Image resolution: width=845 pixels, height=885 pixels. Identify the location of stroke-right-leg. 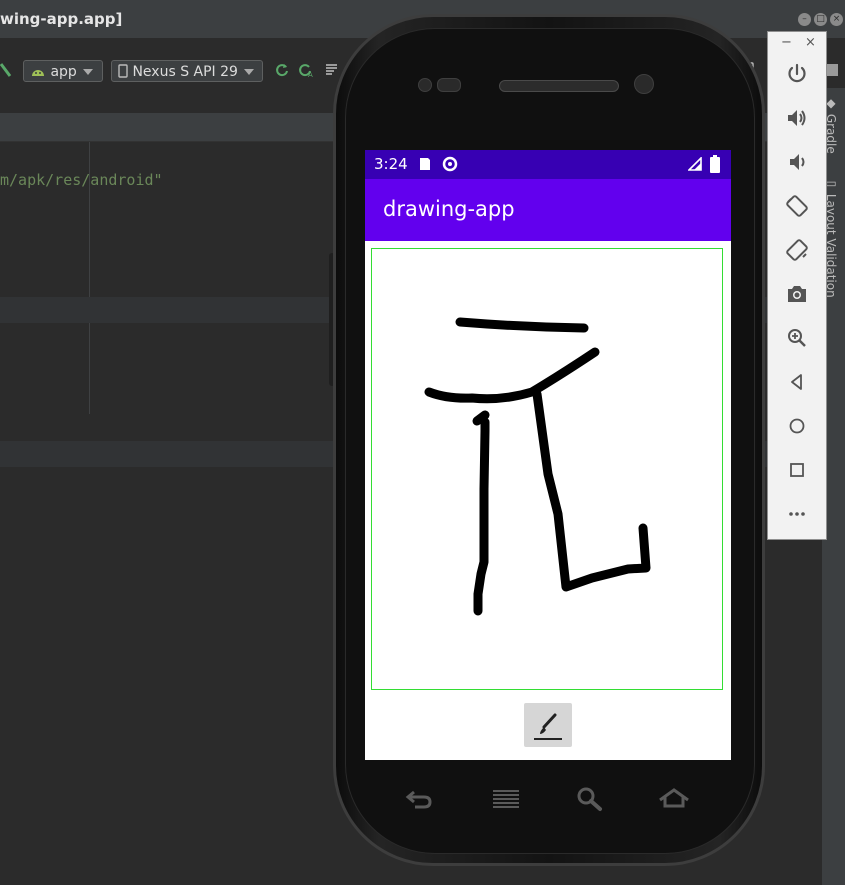
(591, 490).